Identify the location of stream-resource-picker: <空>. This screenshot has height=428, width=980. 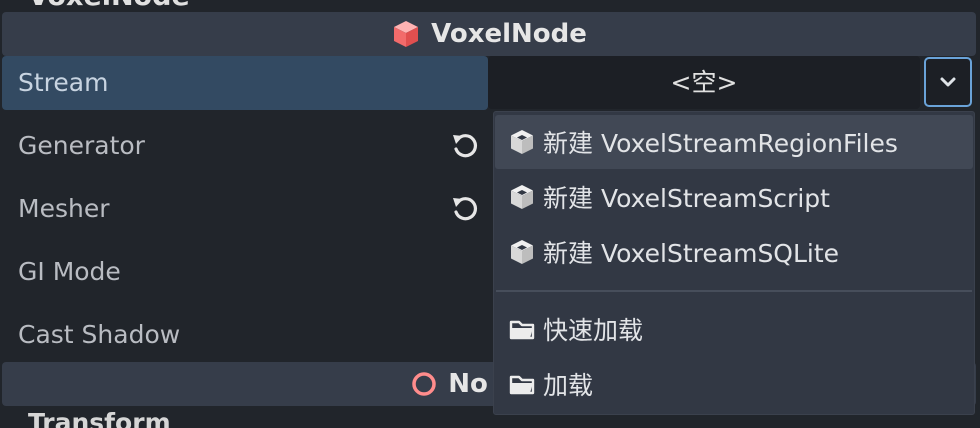
(704, 82).